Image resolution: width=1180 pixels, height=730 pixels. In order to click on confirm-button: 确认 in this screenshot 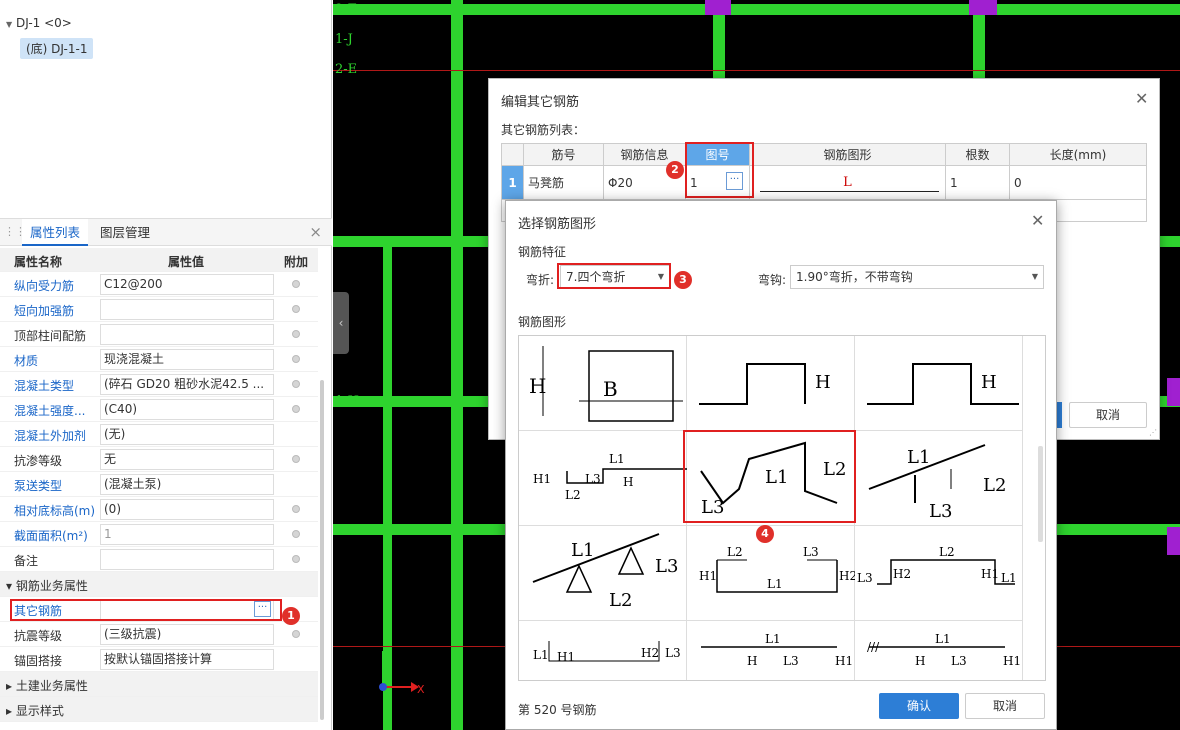, I will do `click(919, 706)`.